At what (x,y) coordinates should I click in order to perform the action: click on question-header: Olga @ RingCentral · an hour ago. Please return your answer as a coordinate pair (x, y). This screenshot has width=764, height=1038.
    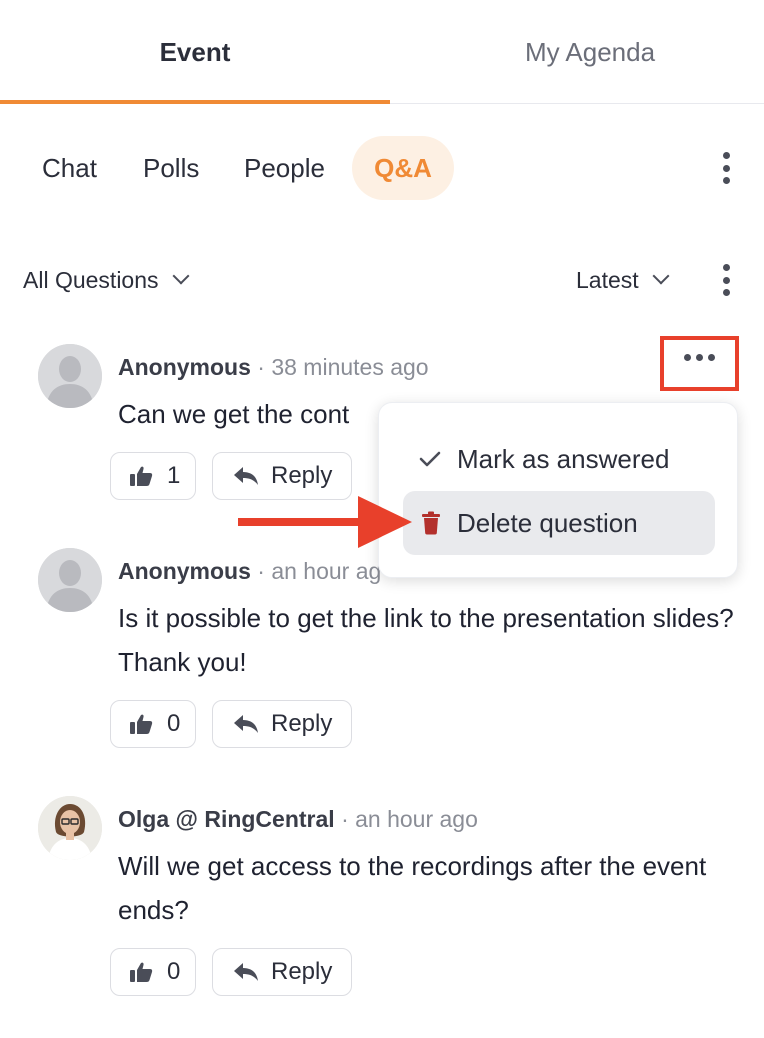
    Looking at the image, I should click on (298, 819).